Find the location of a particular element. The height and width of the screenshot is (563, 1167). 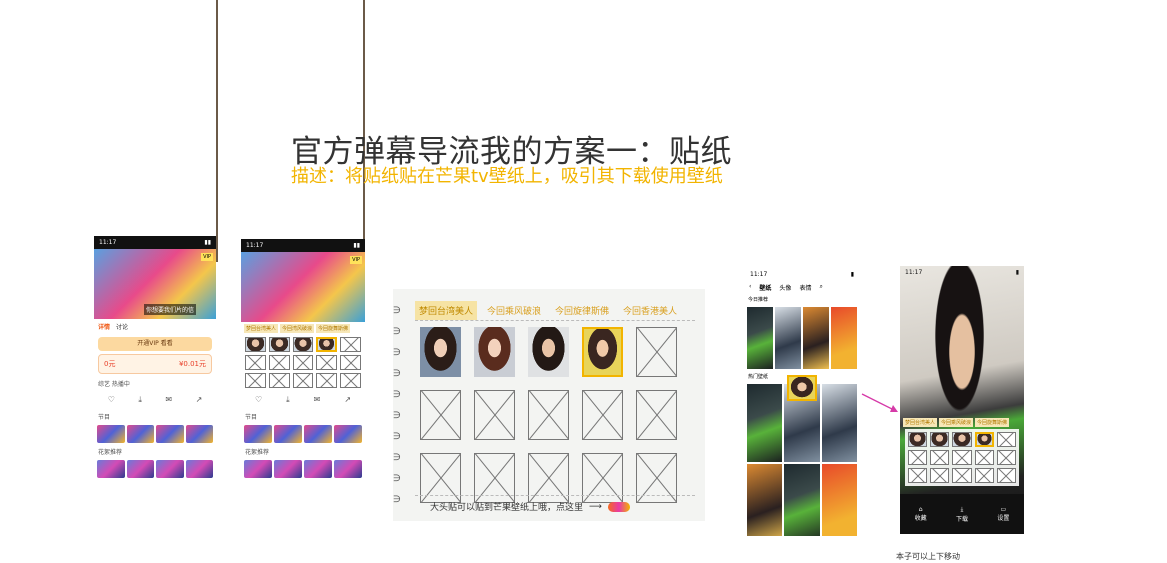

tab-wallpaper: 壁纸 is located at coordinates (765, 287).